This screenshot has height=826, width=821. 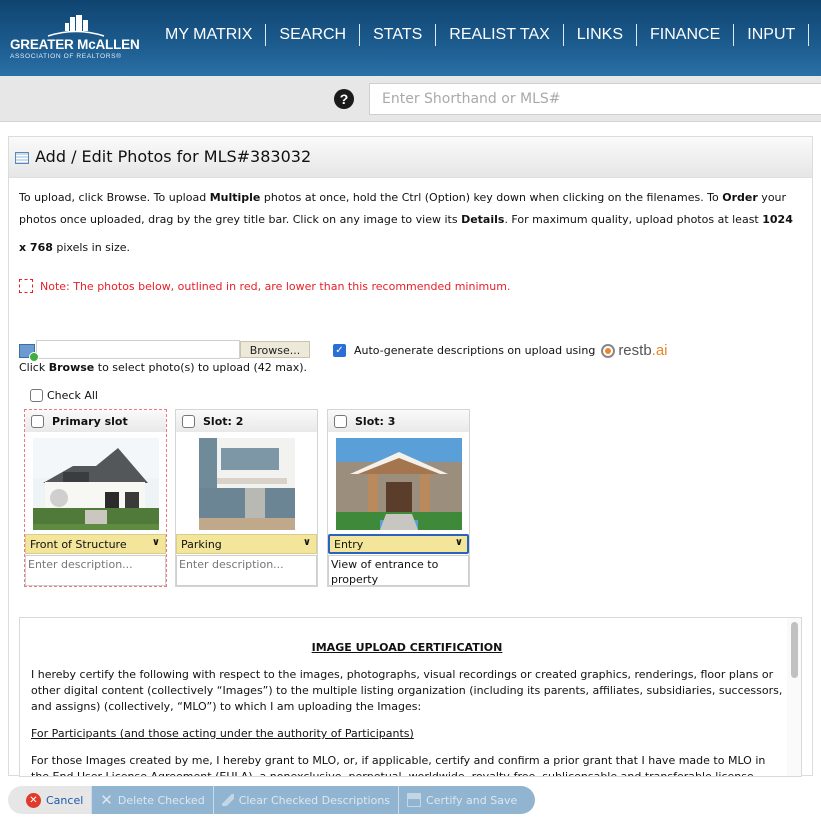 What do you see at coordinates (90, 421) in the screenshot?
I see `slot-label: Primary slot` at bounding box center [90, 421].